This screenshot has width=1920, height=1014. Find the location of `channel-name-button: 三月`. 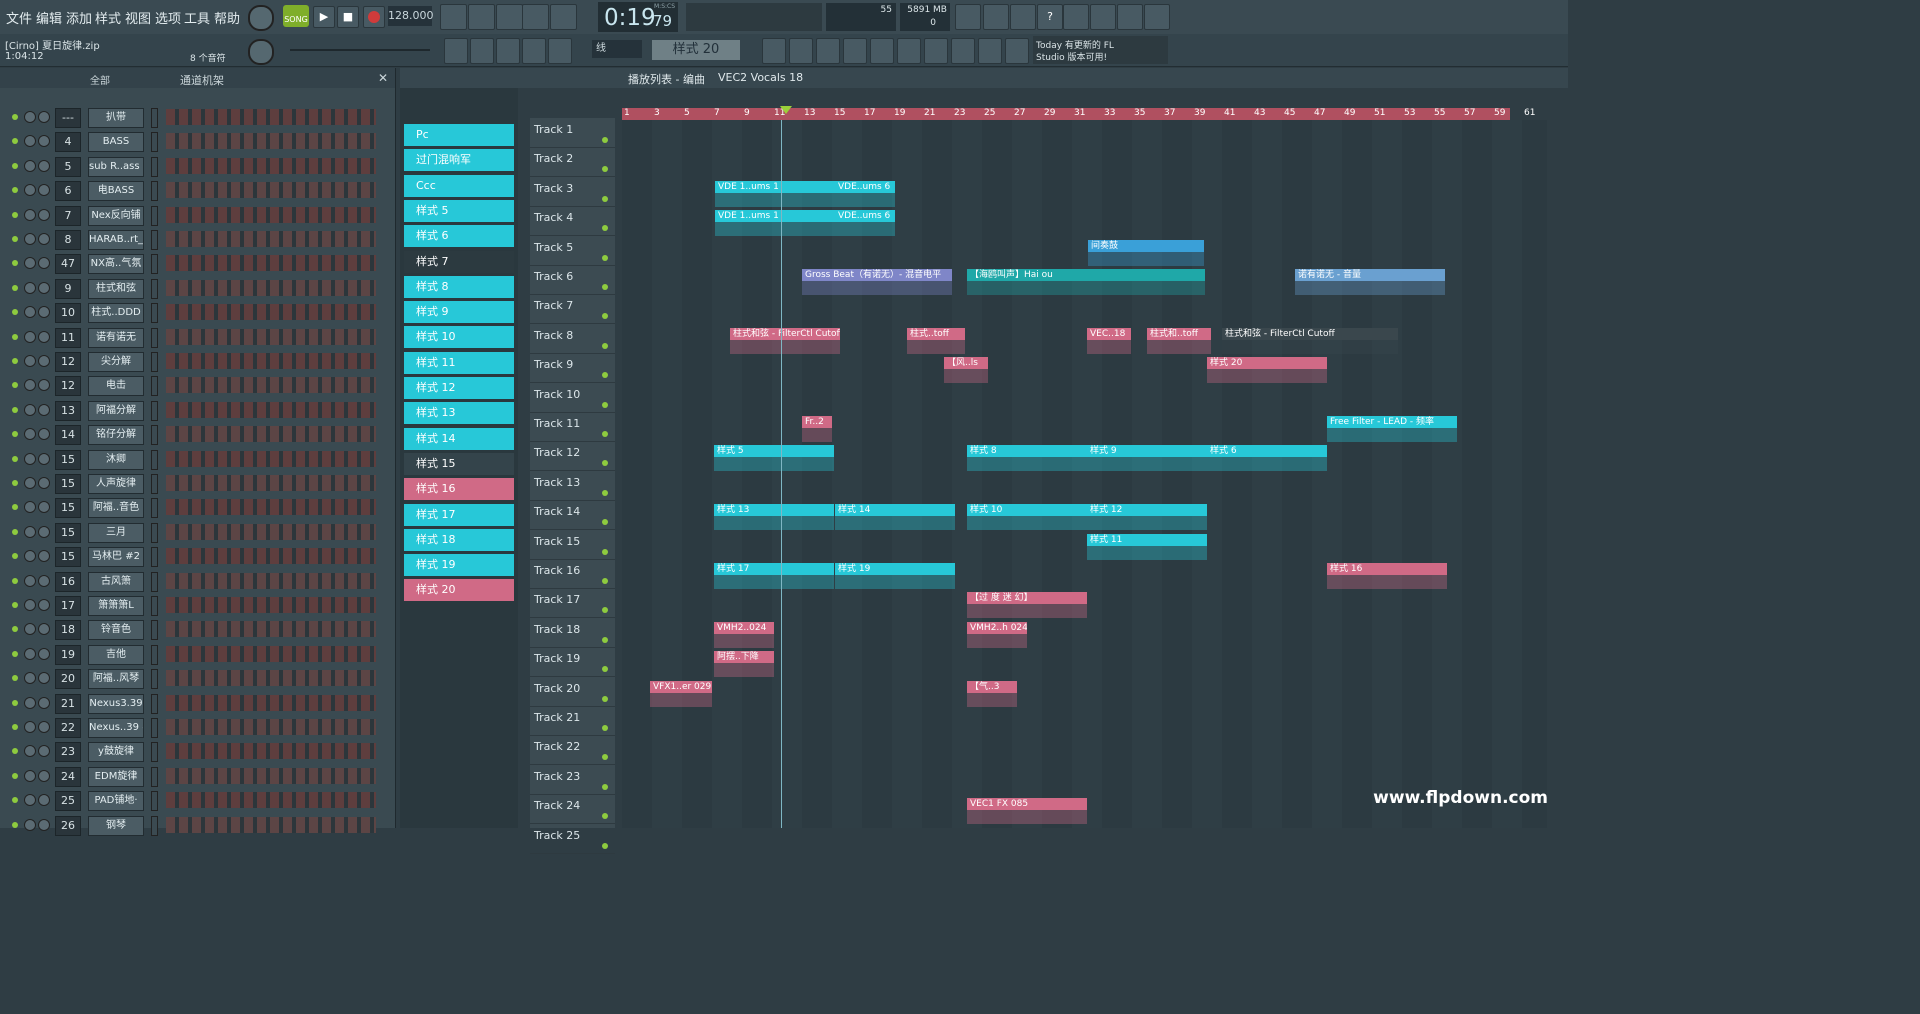

channel-name-button: 三月 is located at coordinates (116, 532).